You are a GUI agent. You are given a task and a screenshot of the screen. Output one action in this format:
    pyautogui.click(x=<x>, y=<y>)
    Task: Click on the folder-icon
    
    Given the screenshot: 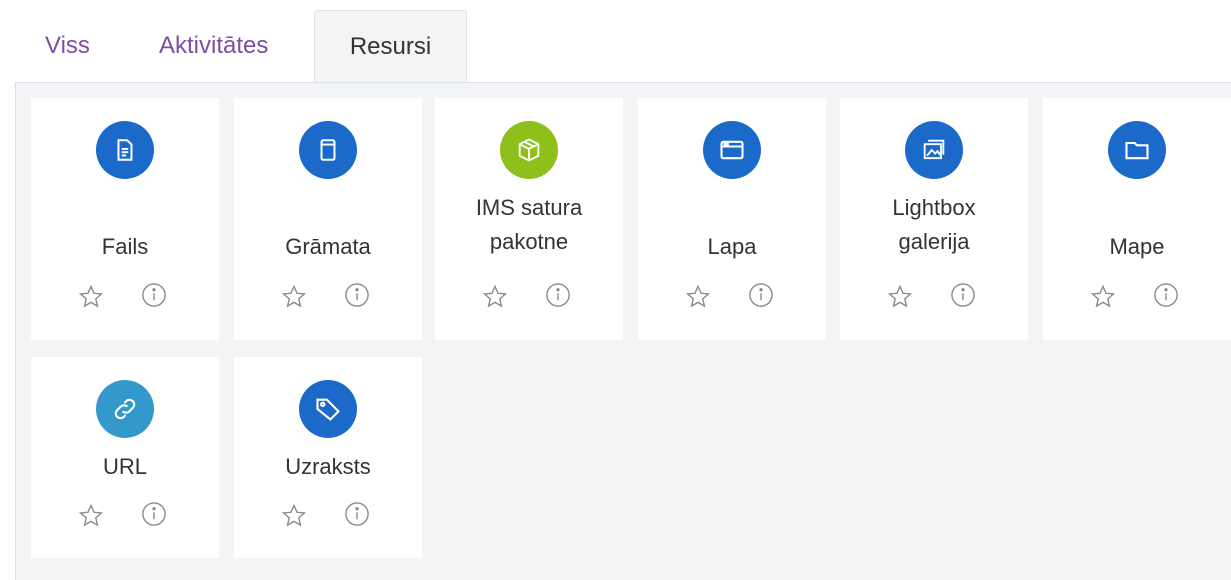 What is the action you would take?
    pyautogui.click(x=1137, y=150)
    